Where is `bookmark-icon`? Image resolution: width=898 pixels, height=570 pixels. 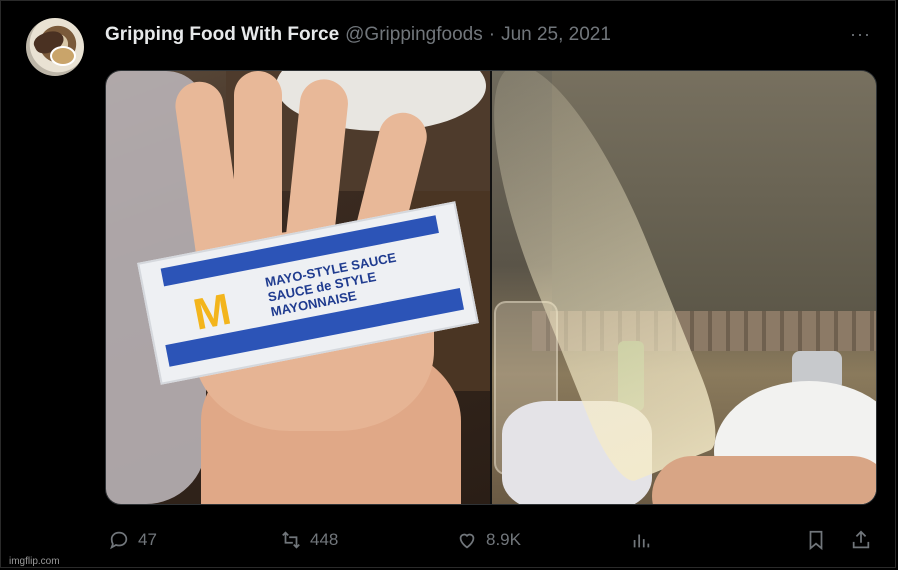 bookmark-icon is located at coordinates (816, 540).